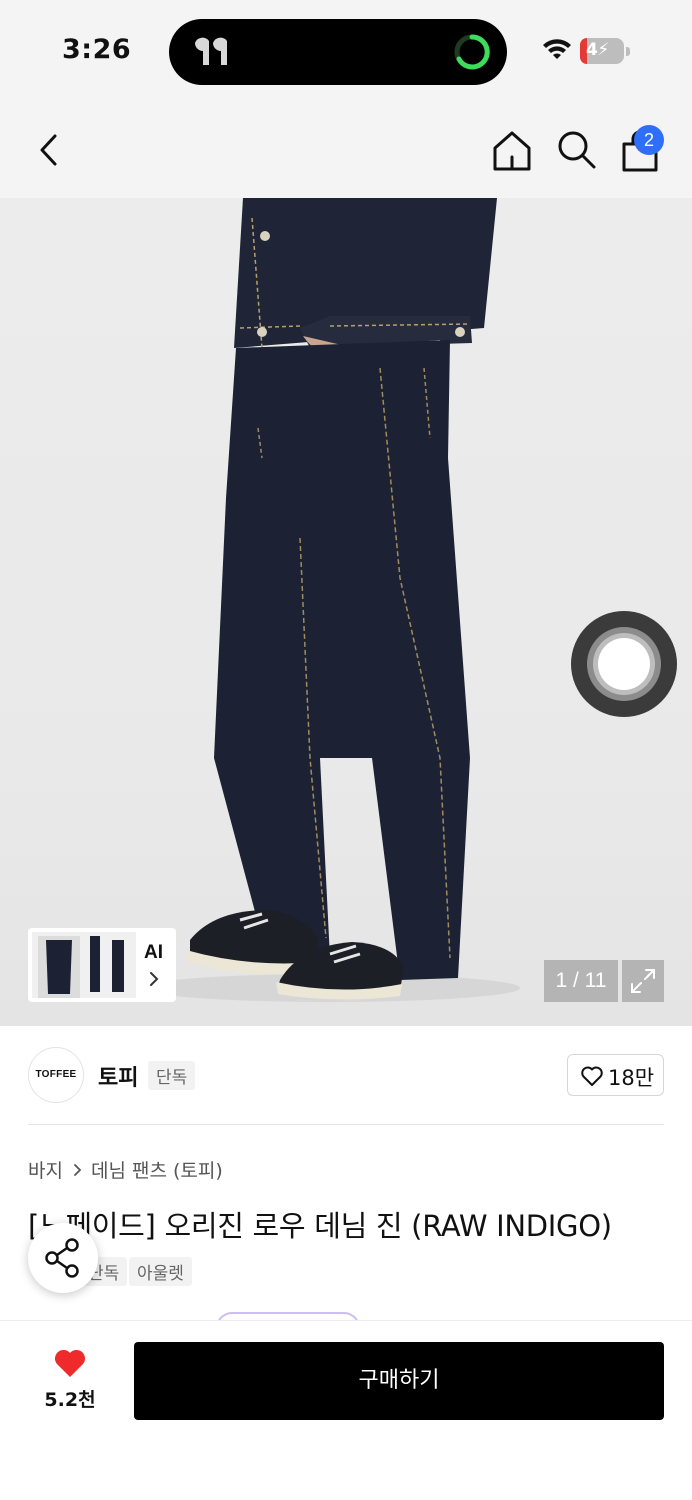  What do you see at coordinates (50, 150) in the screenshot?
I see `chevron-left-icon` at bounding box center [50, 150].